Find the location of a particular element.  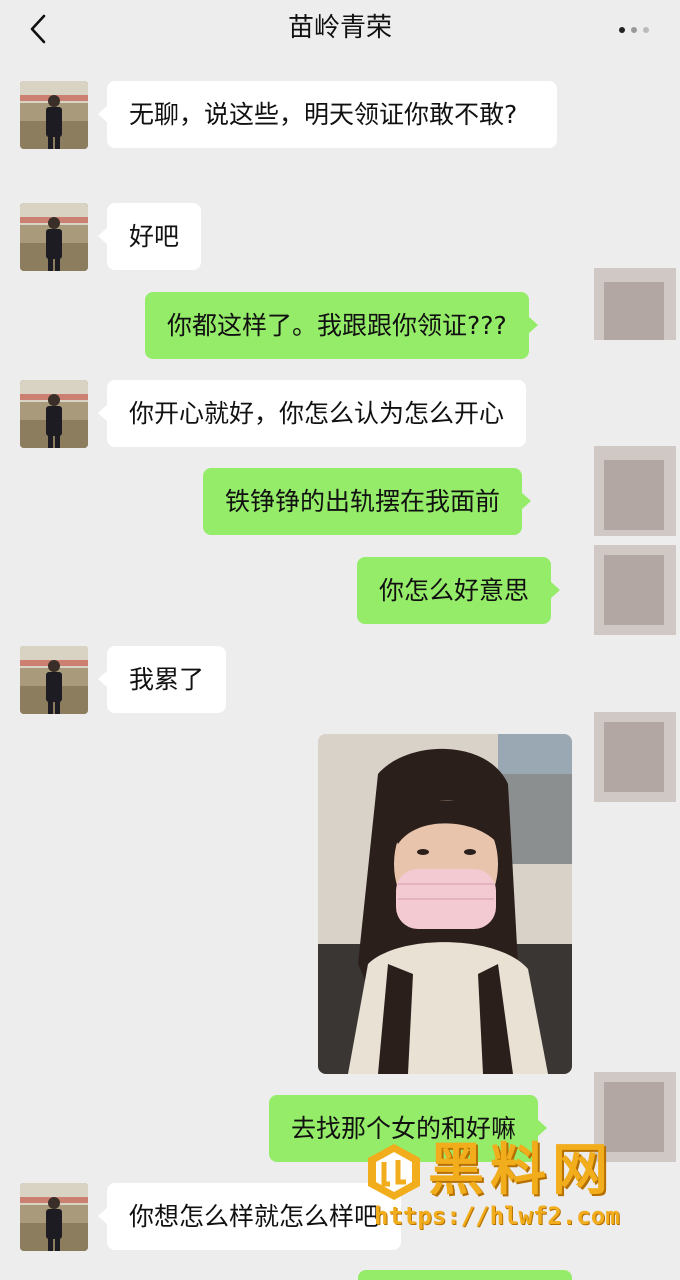

more-dots-icon is located at coordinates (636, 29).